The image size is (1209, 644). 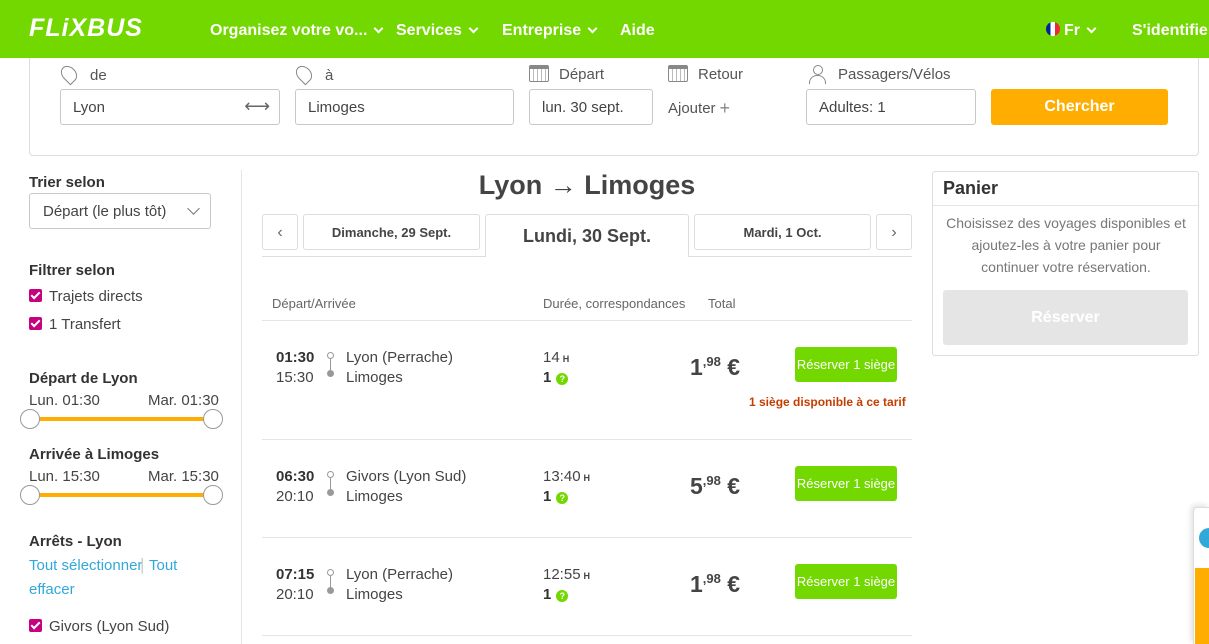 What do you see at coordinates (406, 476) in the screenshot?
I see `departure-station: Givors (Lyon Sud)` at bounding box center [406, 476].